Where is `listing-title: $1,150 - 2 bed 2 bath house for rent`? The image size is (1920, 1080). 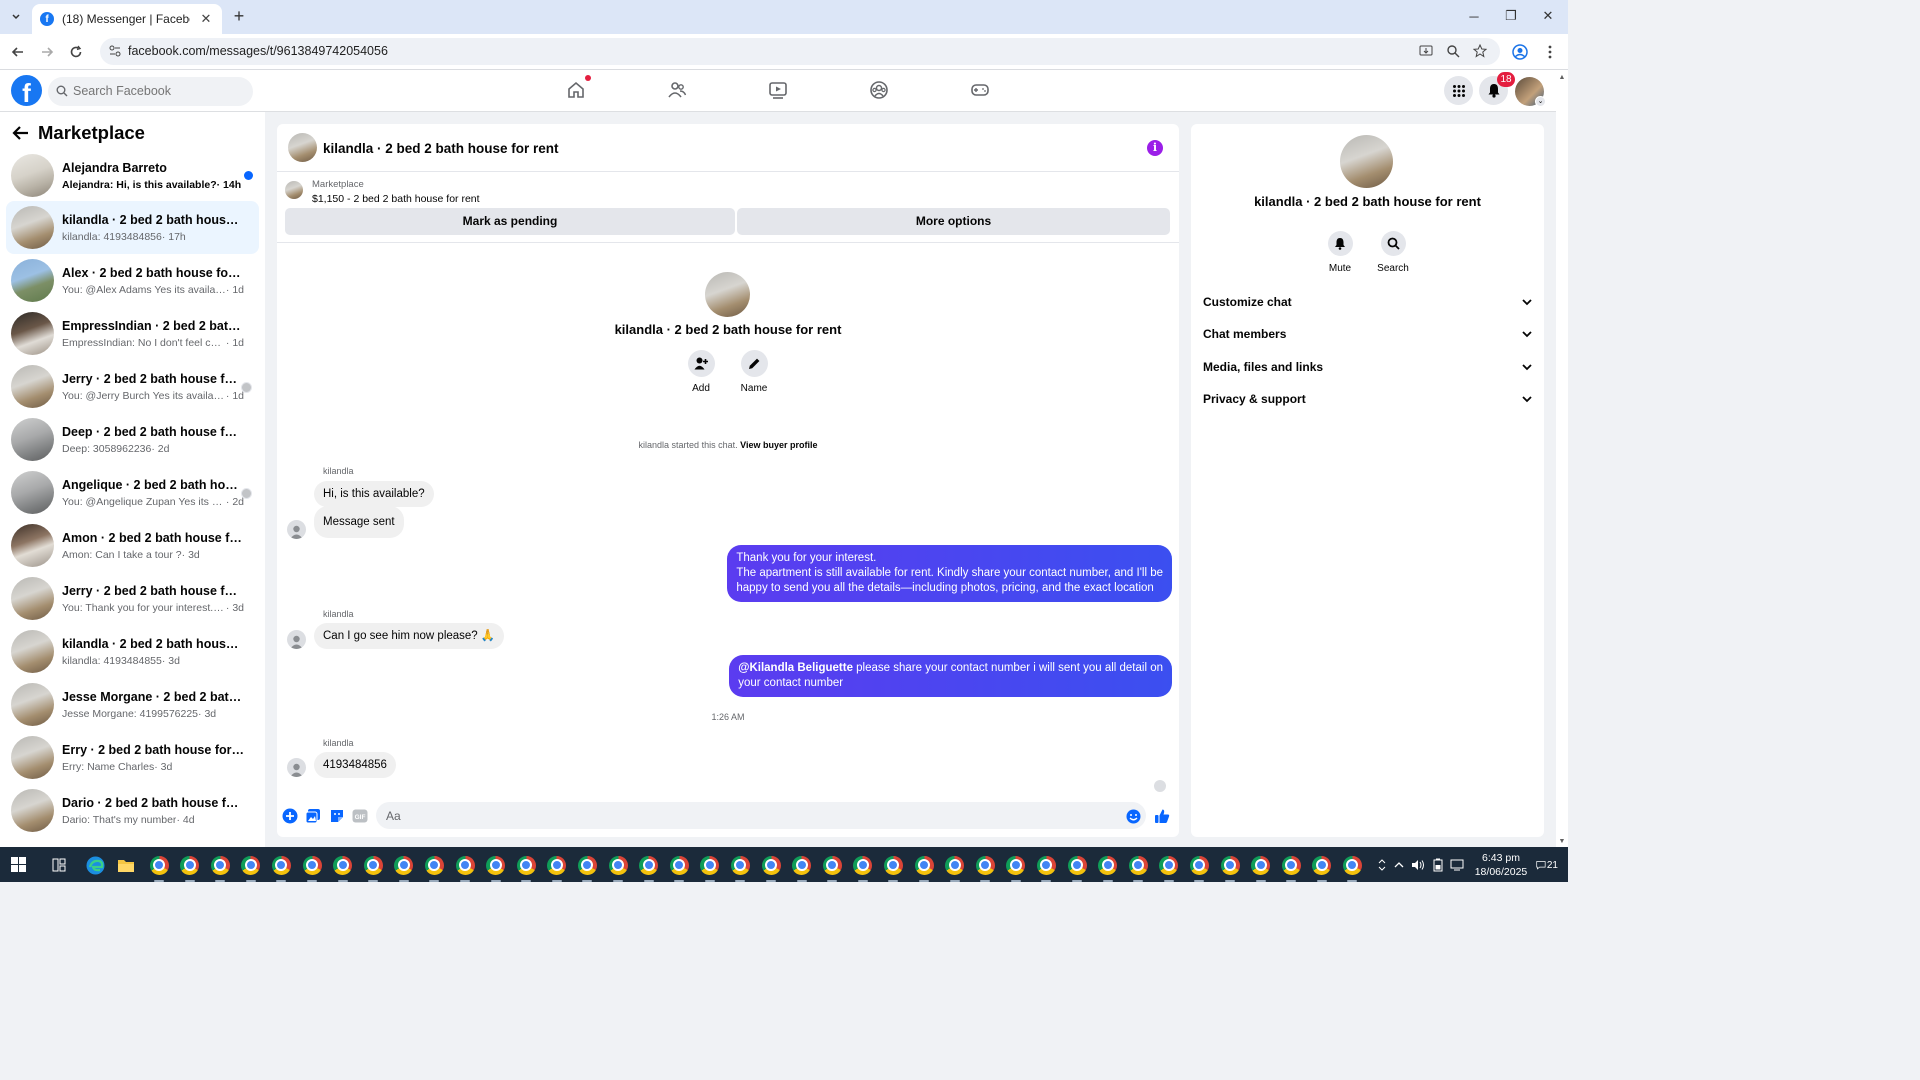 listing-title: $1,150 - 2 bed 2 bath house for rent is located at coordinates (396, 199).